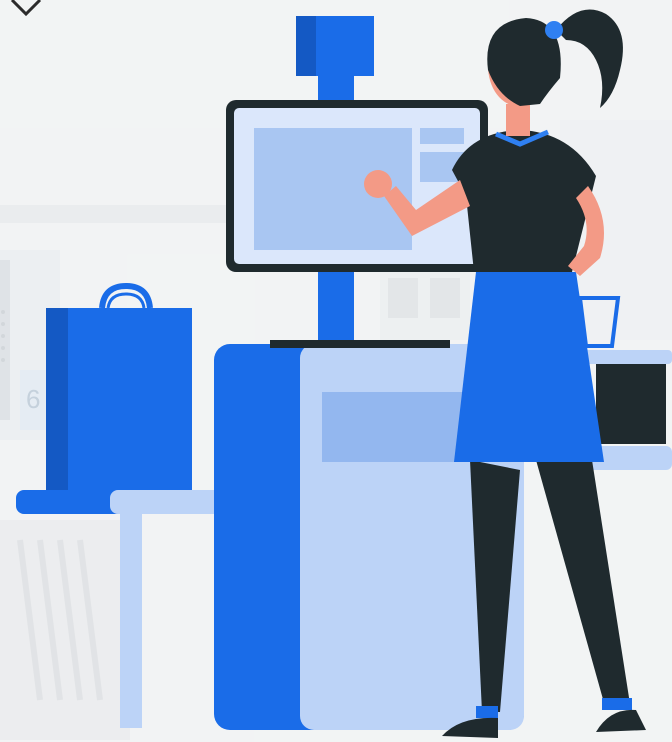  What do you see at coordinates (336, 308) in the screenshot?
I see `kiosk-stand` at bounding box center [336, 308].